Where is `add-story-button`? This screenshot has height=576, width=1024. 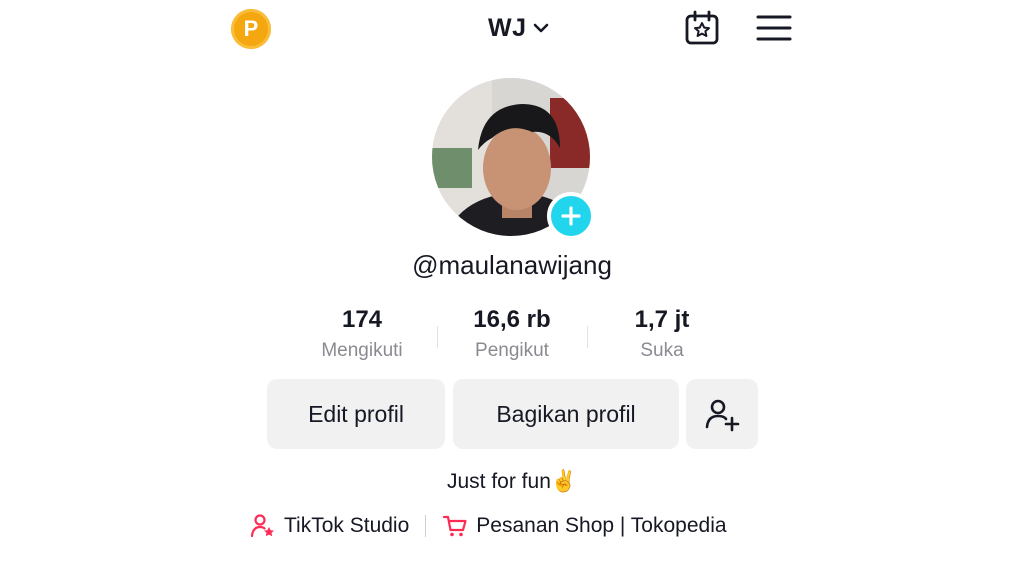
add-story-button is located at coordinates (571, 216).